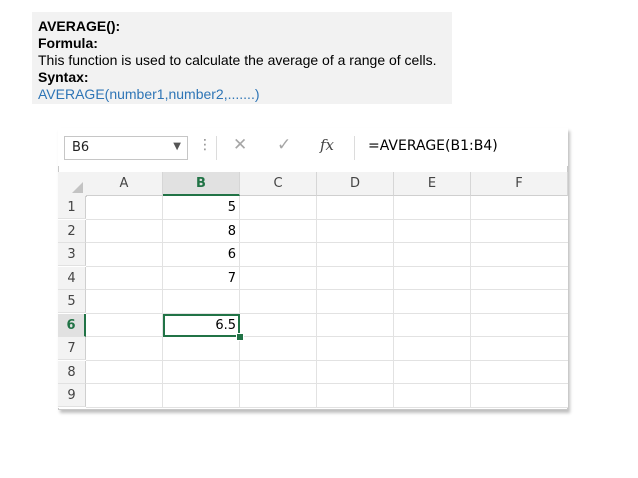 The image size is (638, 478). I want to click on cancel-icon: ✕, so click(240, 145).